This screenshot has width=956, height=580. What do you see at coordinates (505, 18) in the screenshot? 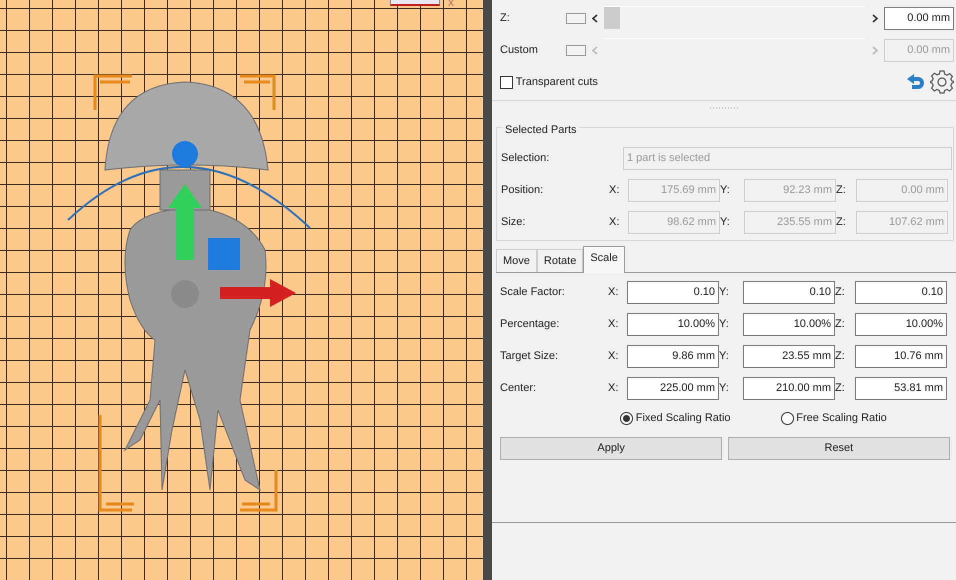
I see `clip-label: Z:` at bounding box center [505, 18].